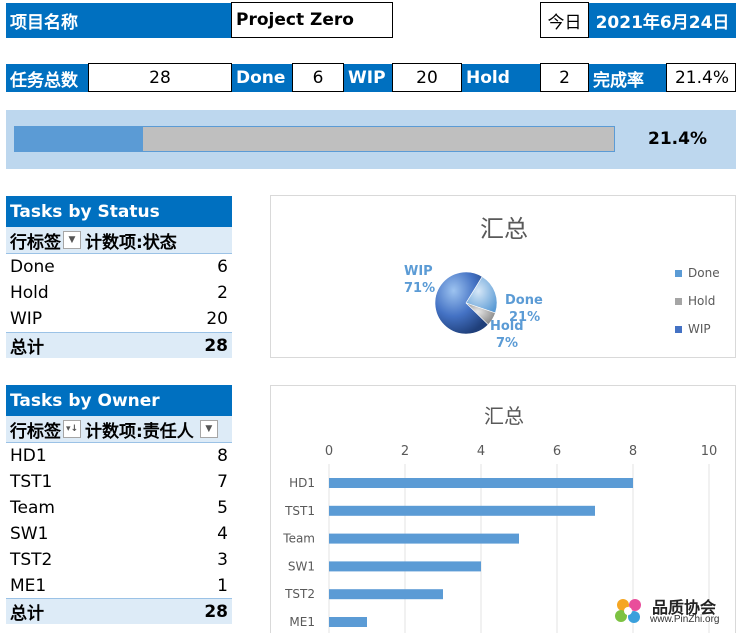  Describe the element at coordinates (119, 293) in the screenshot. I see `table-row: Hold 2` at that location.